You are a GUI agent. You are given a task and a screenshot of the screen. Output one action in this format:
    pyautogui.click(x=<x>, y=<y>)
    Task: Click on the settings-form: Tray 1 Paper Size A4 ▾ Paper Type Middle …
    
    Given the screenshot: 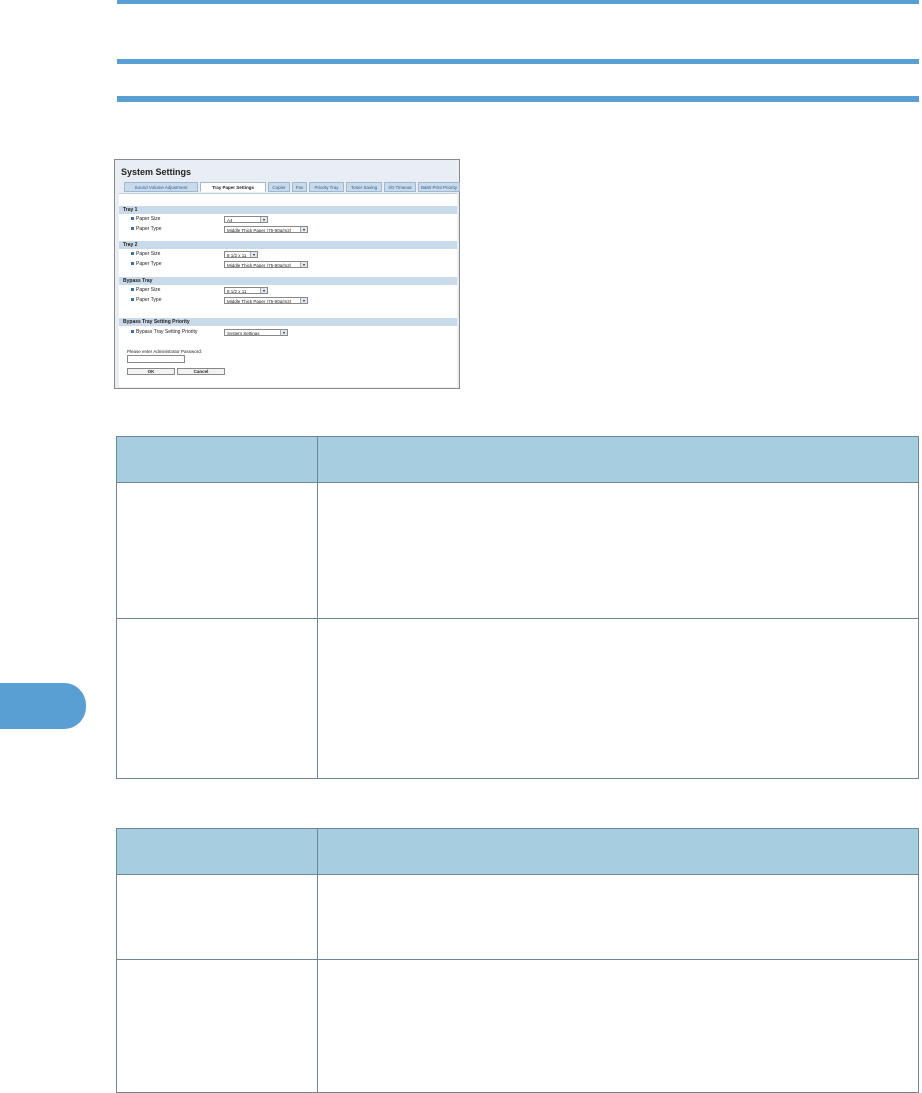 What is the action you would take?
    pyautogui.click(x=288, y=290)
    